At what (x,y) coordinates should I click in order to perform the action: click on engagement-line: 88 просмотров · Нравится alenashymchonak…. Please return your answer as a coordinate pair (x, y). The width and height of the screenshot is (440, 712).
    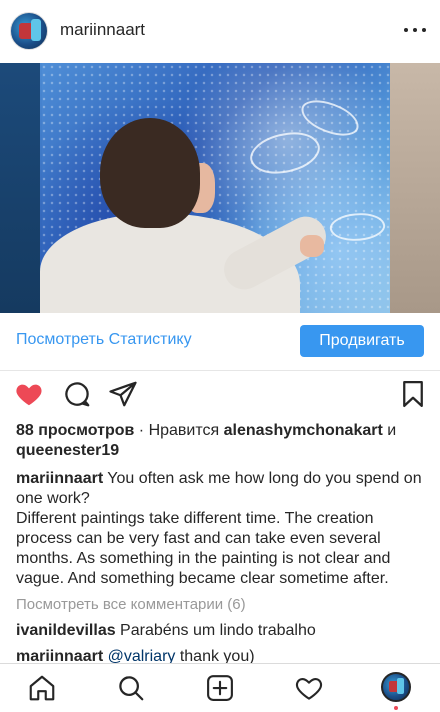
    Looking at the image, I should click on (221, 441).